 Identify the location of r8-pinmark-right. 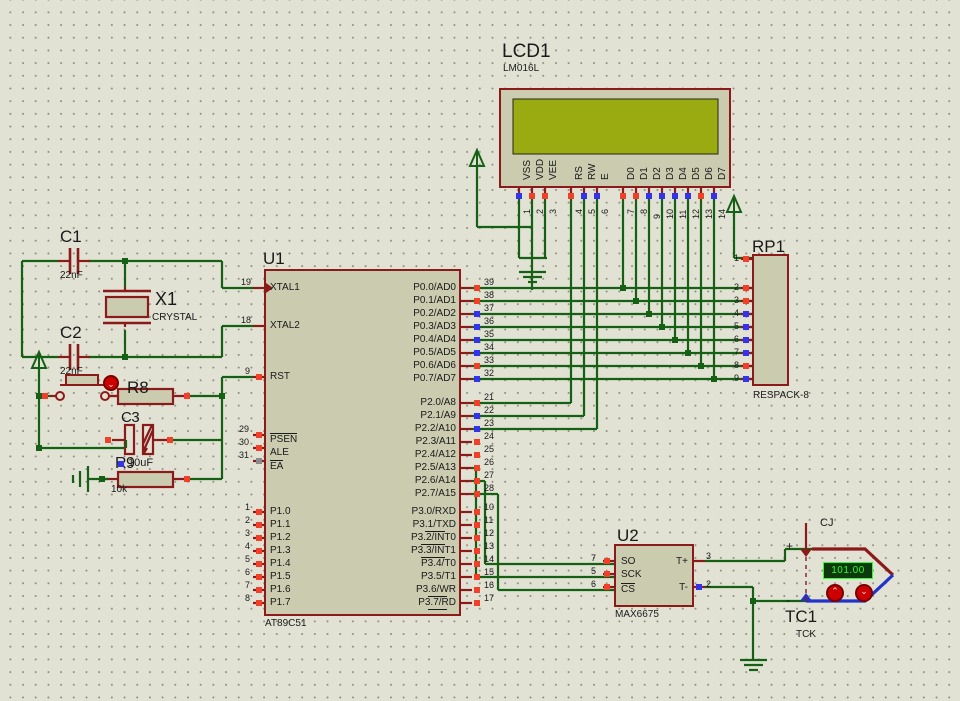
(187, 396).